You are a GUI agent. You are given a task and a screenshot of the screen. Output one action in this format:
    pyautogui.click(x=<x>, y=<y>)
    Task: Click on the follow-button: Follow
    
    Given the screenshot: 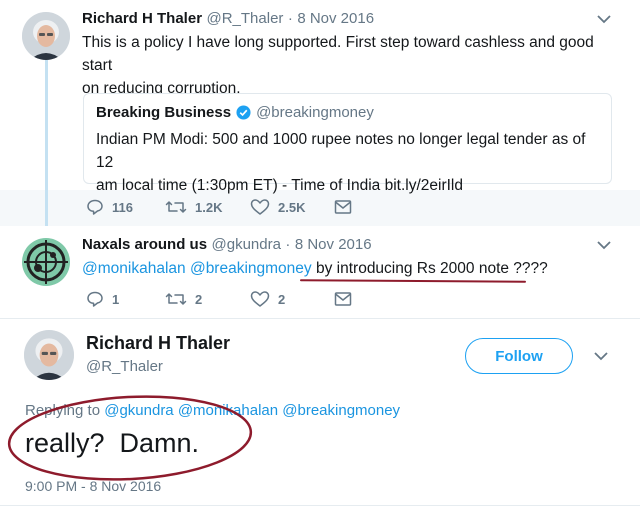 What is the action you would take?
    pyautogui.click(x=519, y=356)
    